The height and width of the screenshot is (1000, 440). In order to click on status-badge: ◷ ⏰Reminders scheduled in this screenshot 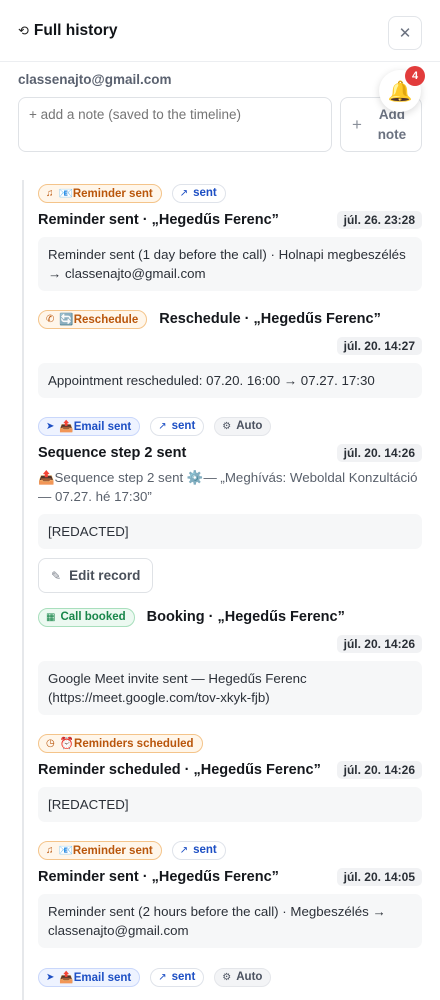, I will do `click(120, 743)`.